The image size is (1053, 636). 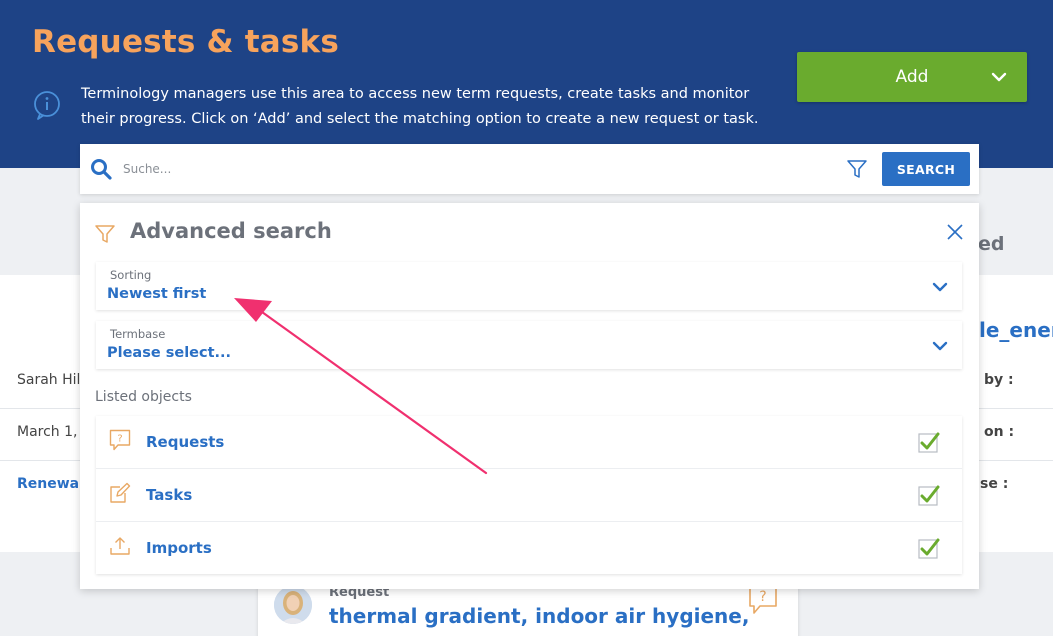 I want to click on advanced-search-title: Advanced search, so click(x=231, y=231).